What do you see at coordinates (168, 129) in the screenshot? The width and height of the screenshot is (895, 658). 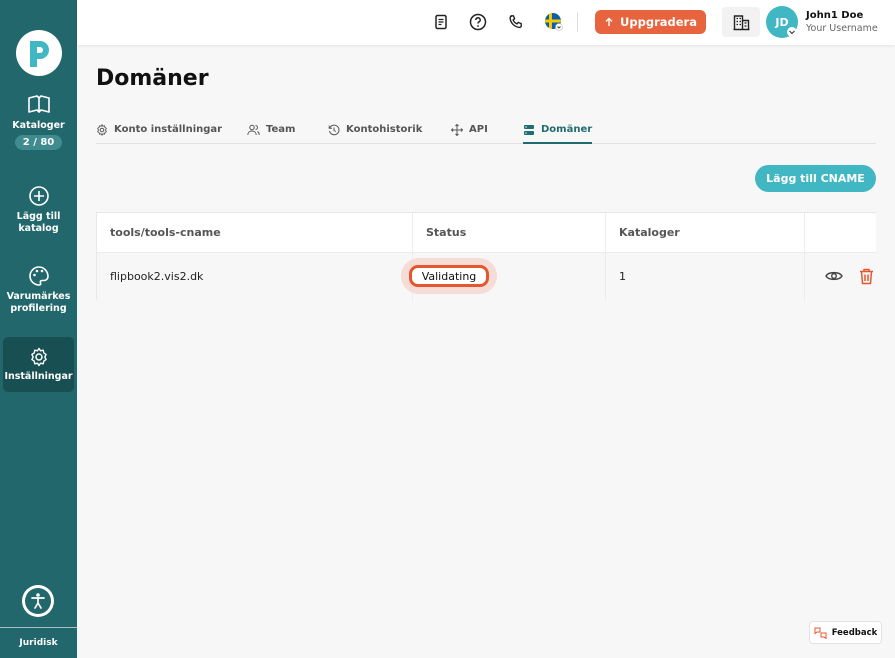 I see `tab-label: Konto inställningar` at bounding box center [168, 129].